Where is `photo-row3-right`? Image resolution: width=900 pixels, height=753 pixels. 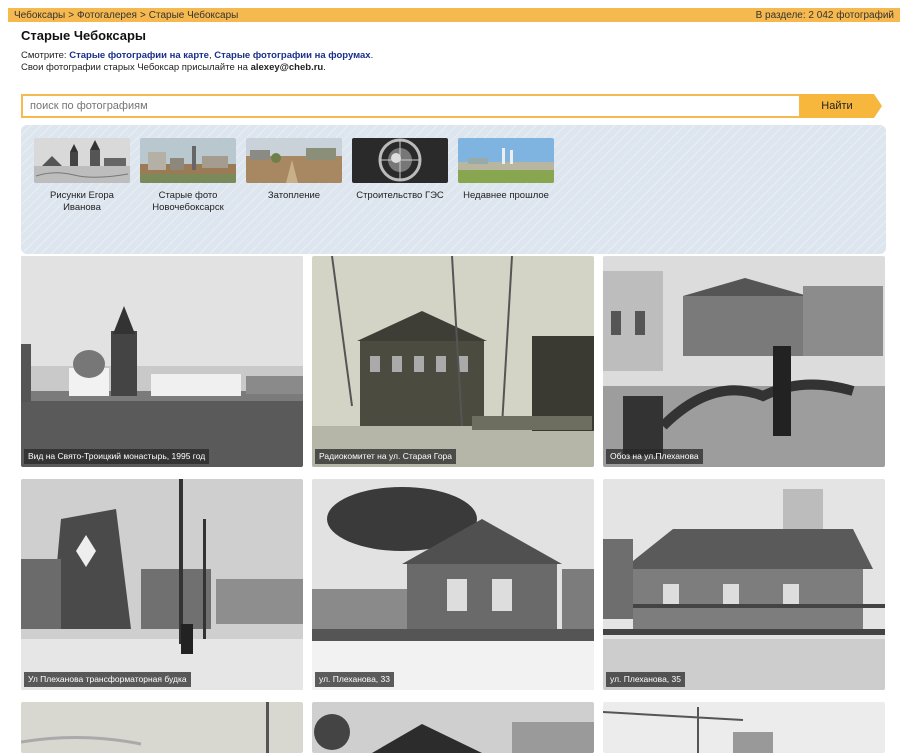 photo-row3-right is located at coordinates (744, 727).